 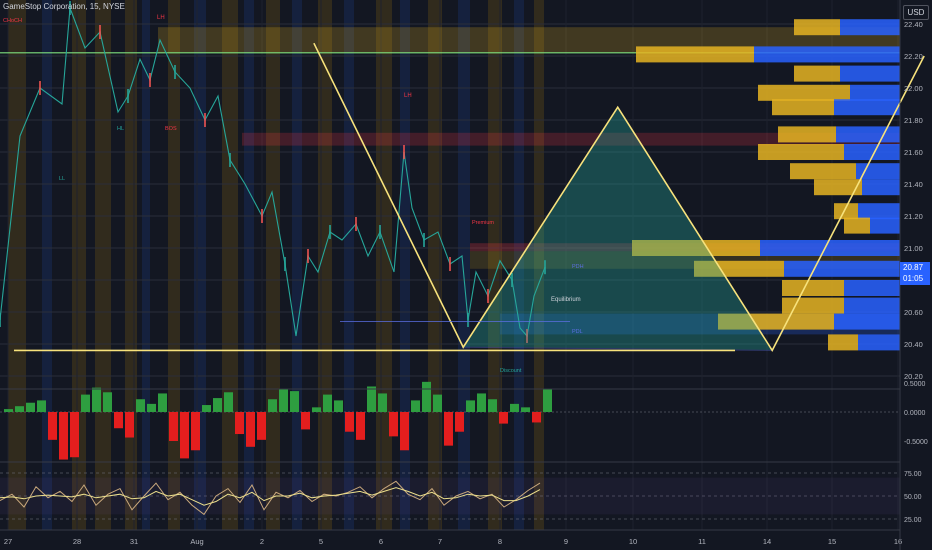 I want to click on price-tick-label: 21.20, so click(x=913, y=216).